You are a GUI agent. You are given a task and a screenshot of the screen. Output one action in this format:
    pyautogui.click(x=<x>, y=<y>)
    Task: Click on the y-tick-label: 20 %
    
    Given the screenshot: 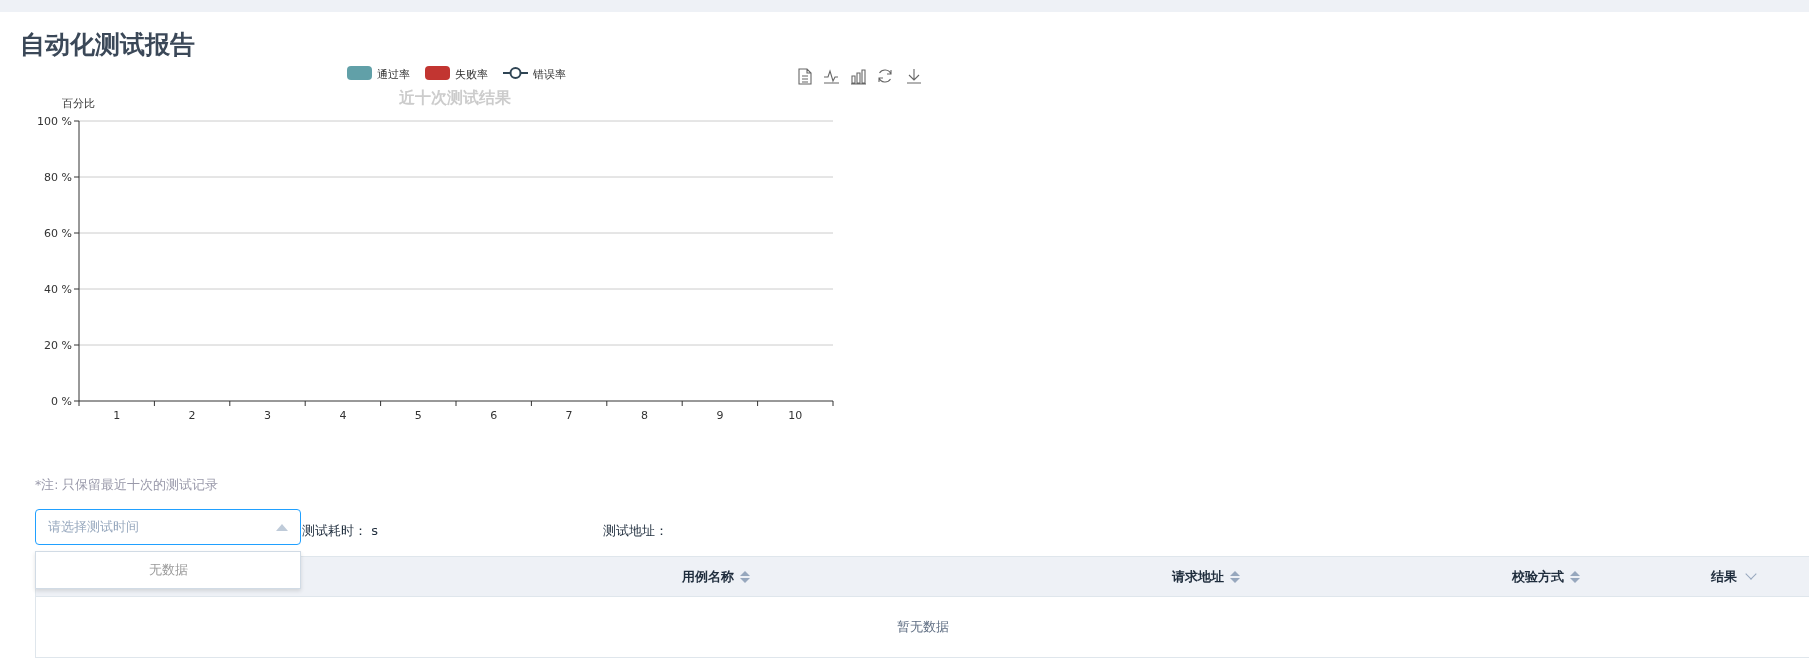 What is the action you would take?
    pyautogui.click(x=58, y=345)
    